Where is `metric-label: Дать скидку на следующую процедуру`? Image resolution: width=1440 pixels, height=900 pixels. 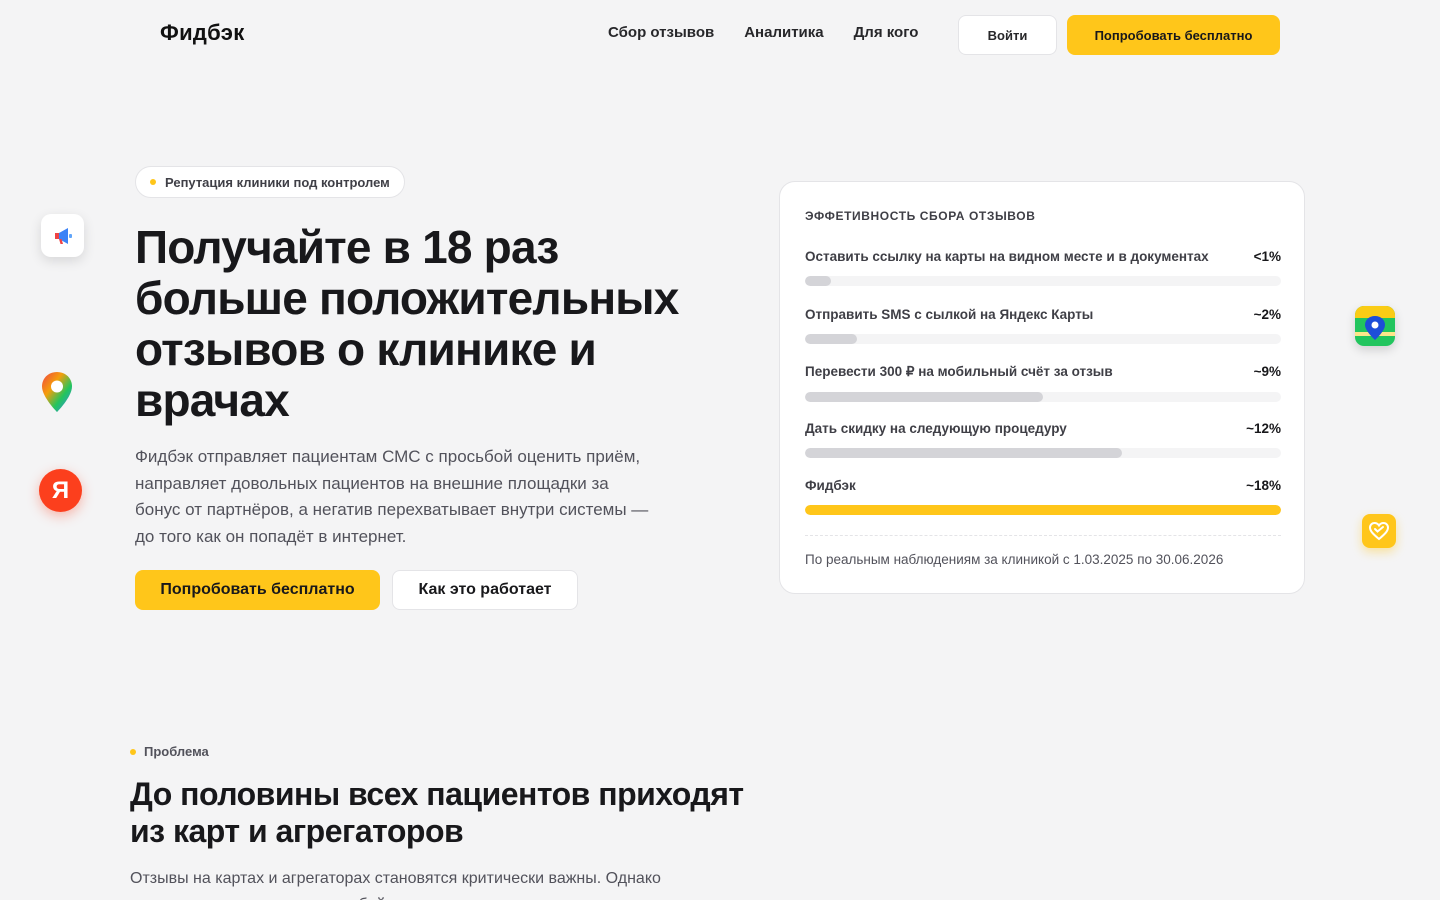
metric-label: Дать скидку на следующую процедуру is located at coordinates (936, 428).